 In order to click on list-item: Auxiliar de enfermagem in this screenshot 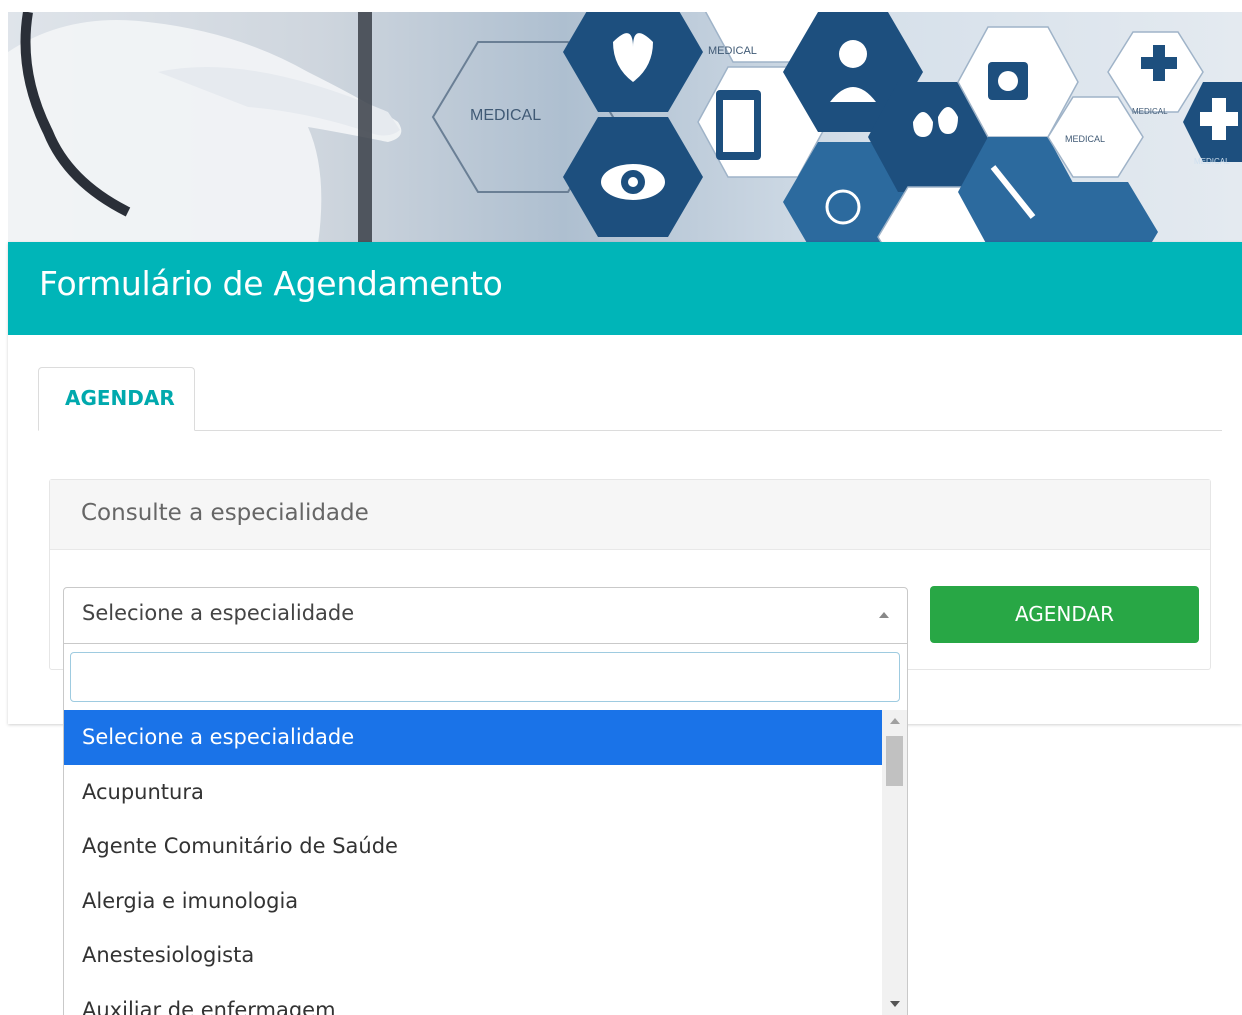, I will do `click(473, 999)`.